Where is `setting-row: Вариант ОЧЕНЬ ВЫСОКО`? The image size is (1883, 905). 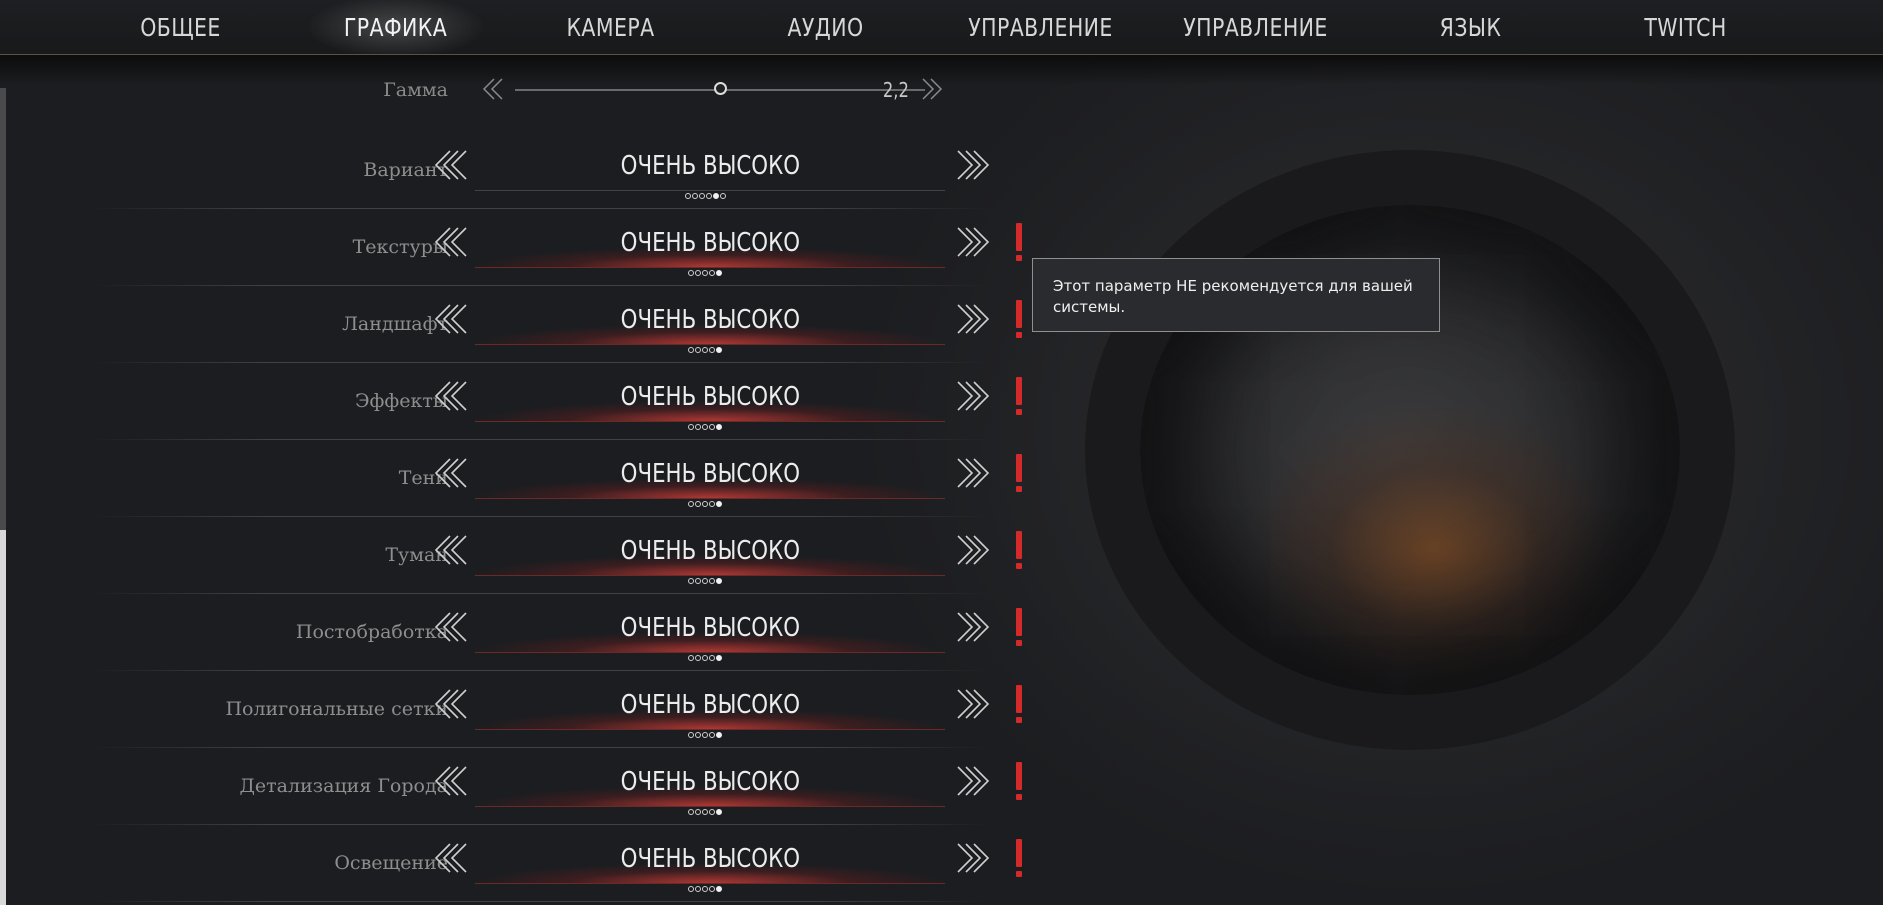 setting-row: Вариант ОЧЕНЬ ВЫСОКО is located at coordinates (540, 170).